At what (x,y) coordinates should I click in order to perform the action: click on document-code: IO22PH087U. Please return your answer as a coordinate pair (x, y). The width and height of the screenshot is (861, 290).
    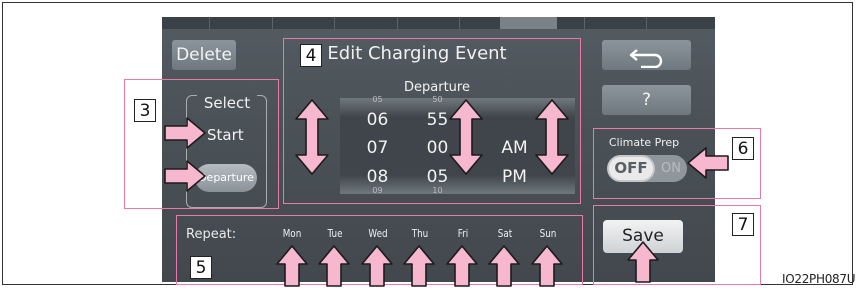
    Looking at the image, I should click on (819, 279).